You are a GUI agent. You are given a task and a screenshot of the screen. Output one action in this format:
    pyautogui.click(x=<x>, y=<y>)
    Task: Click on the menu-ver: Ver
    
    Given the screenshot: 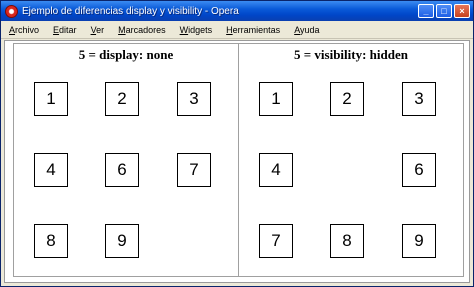 What is the action you would take?
    pyautogui.click(x=97, y=30)
    